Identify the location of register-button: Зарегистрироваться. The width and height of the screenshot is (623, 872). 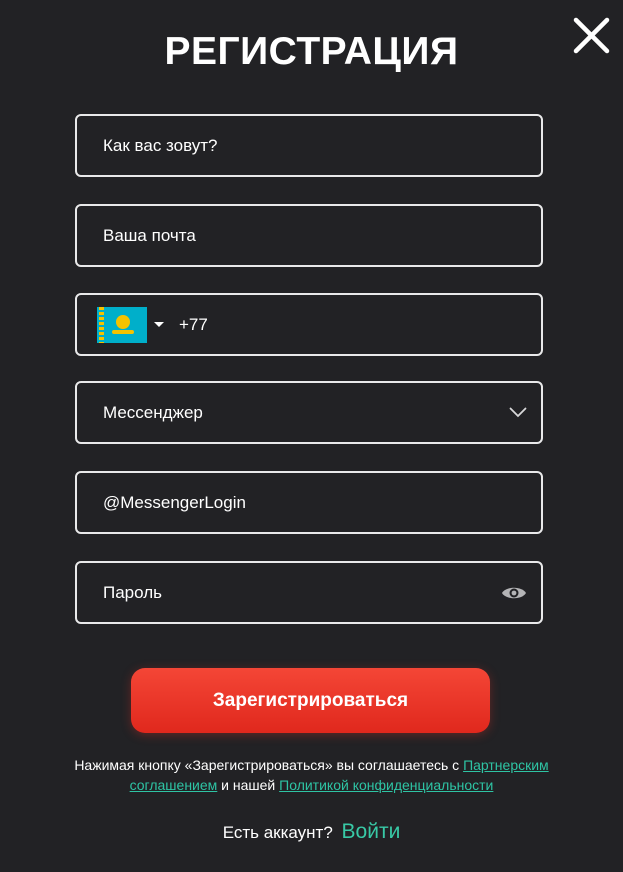
(310, 700).